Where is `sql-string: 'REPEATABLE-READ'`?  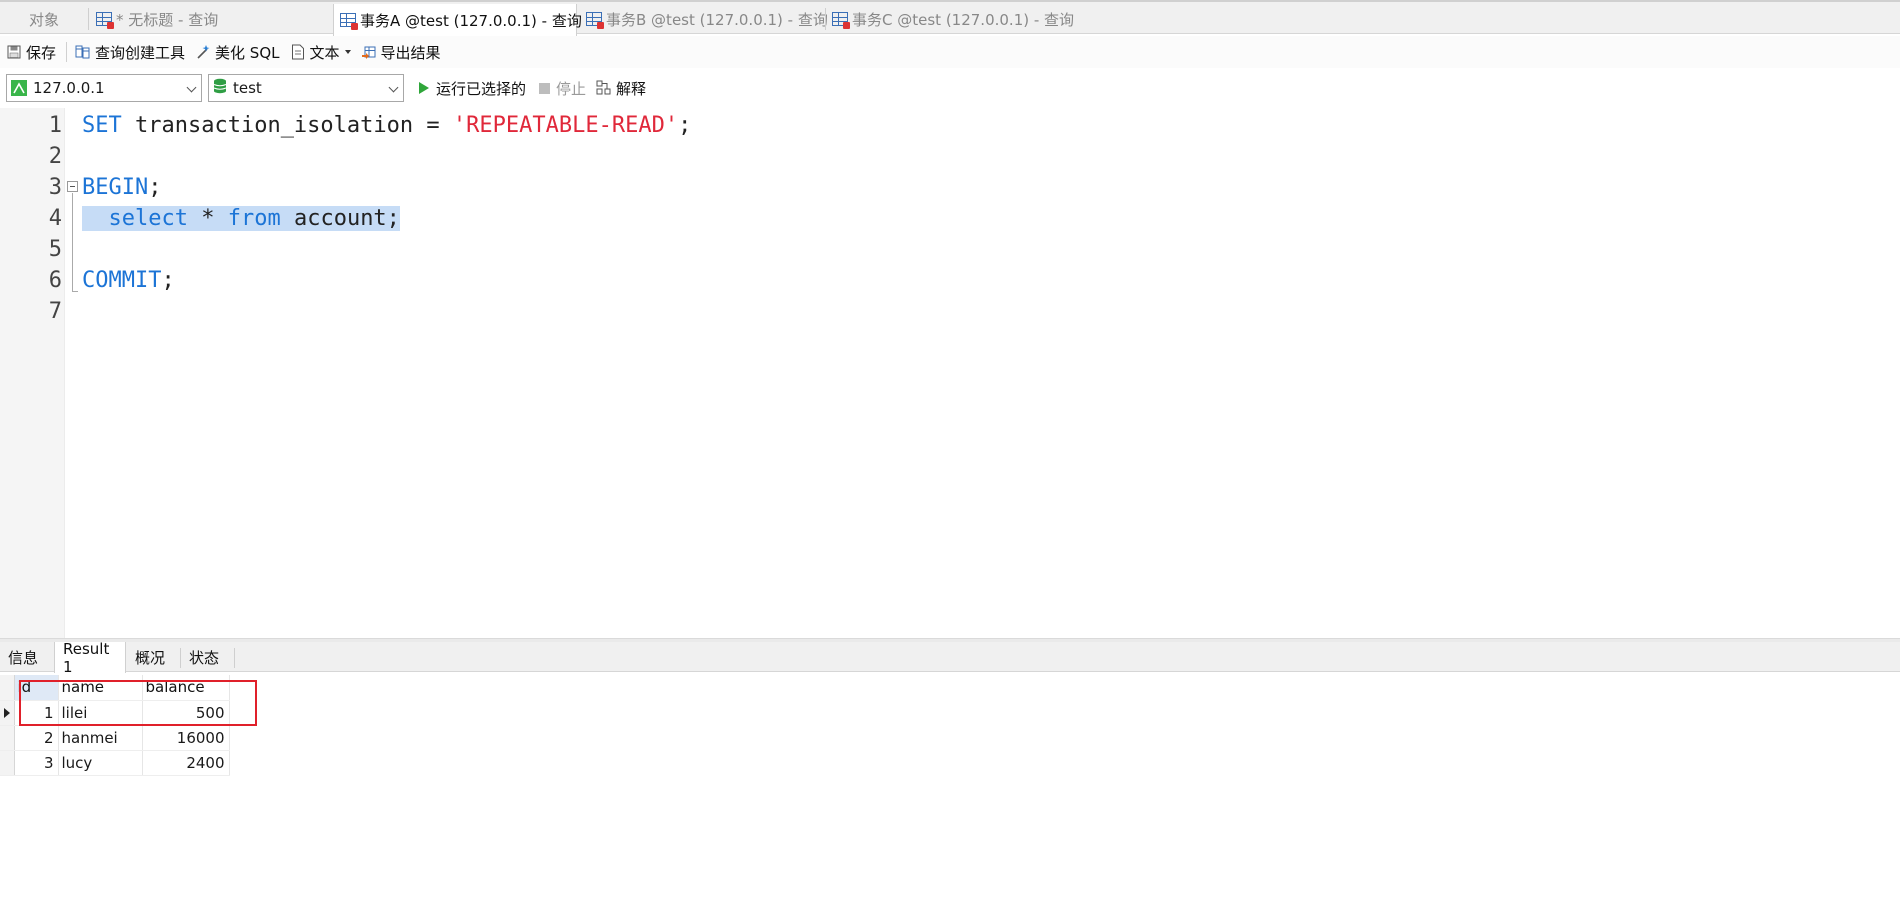 sql-string: 'REPEATABLE-READ' is located at coordinates (565, 125).